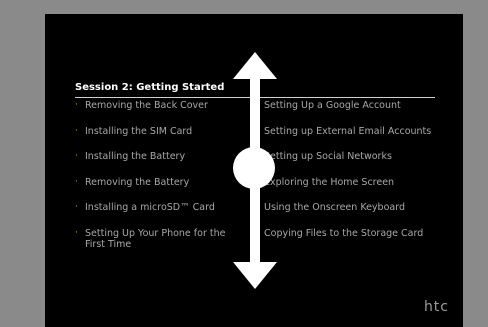  Describe the element at coordinates (134, 131) in the screenshot. I see `list-item: · Installing the SIM Card` at that location.